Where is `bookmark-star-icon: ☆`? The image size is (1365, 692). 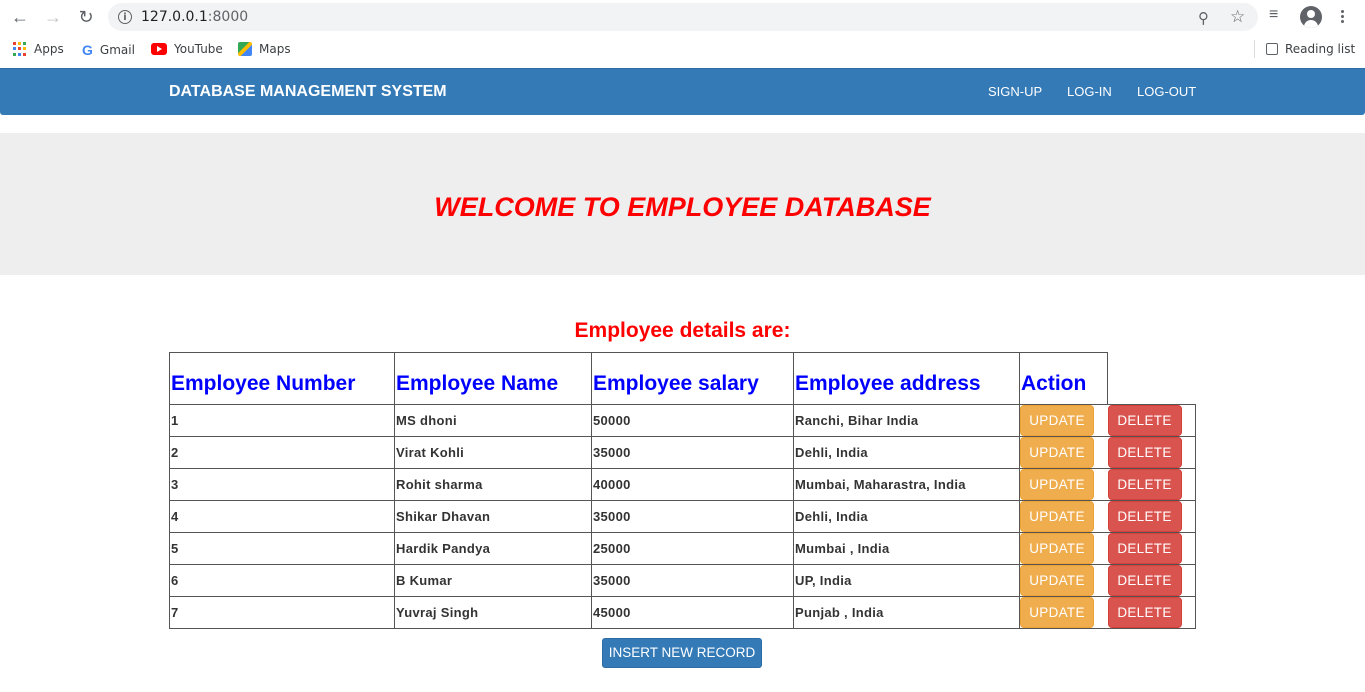
bookmark-star-icon: ☆ is located at coordinates (1237, 17).